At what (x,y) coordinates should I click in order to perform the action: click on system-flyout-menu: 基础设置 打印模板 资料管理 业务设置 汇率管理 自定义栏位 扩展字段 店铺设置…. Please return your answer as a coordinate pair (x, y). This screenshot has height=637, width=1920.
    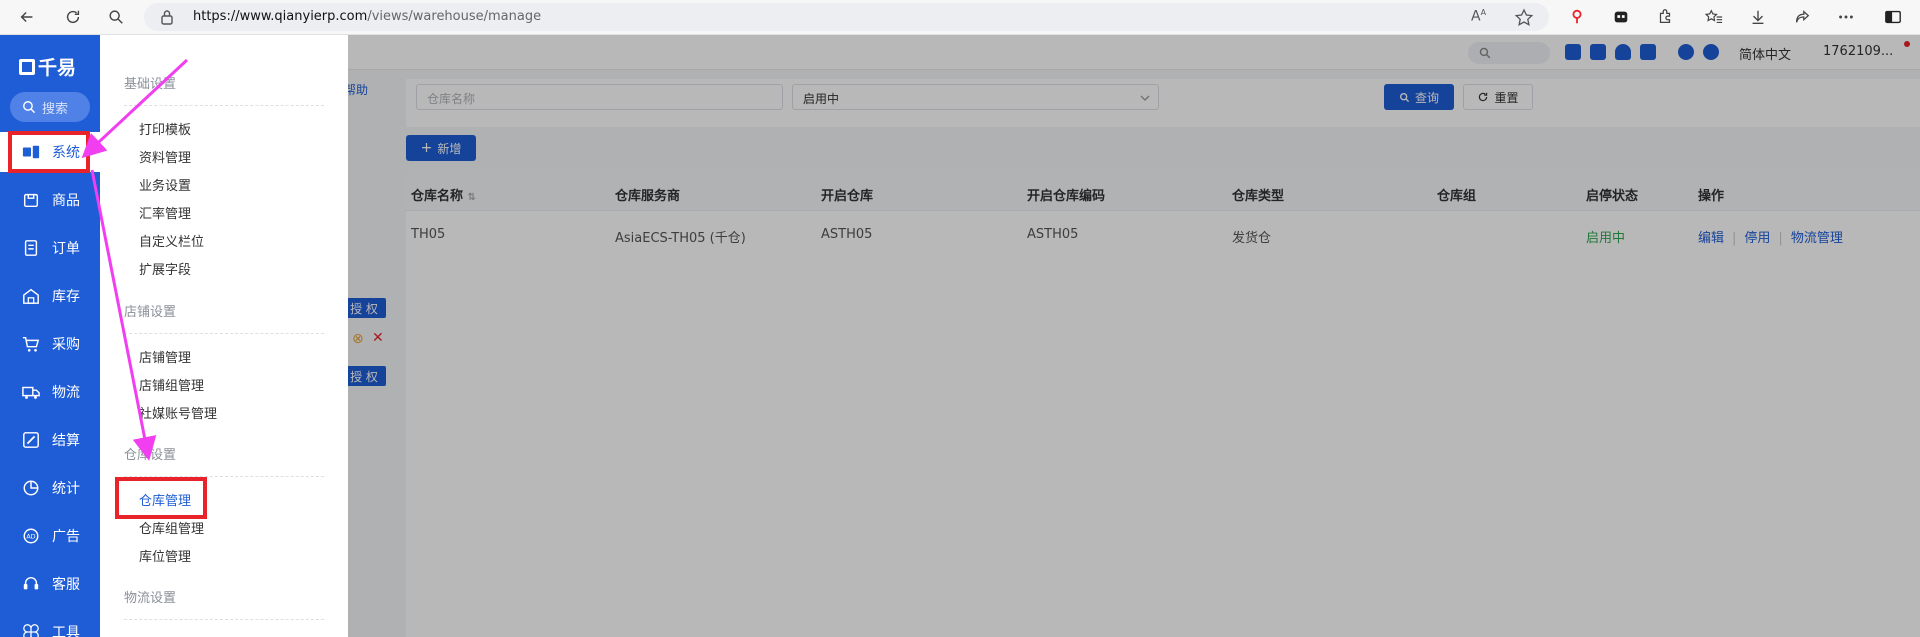
    Looking at the image, I should click on (224, 336).